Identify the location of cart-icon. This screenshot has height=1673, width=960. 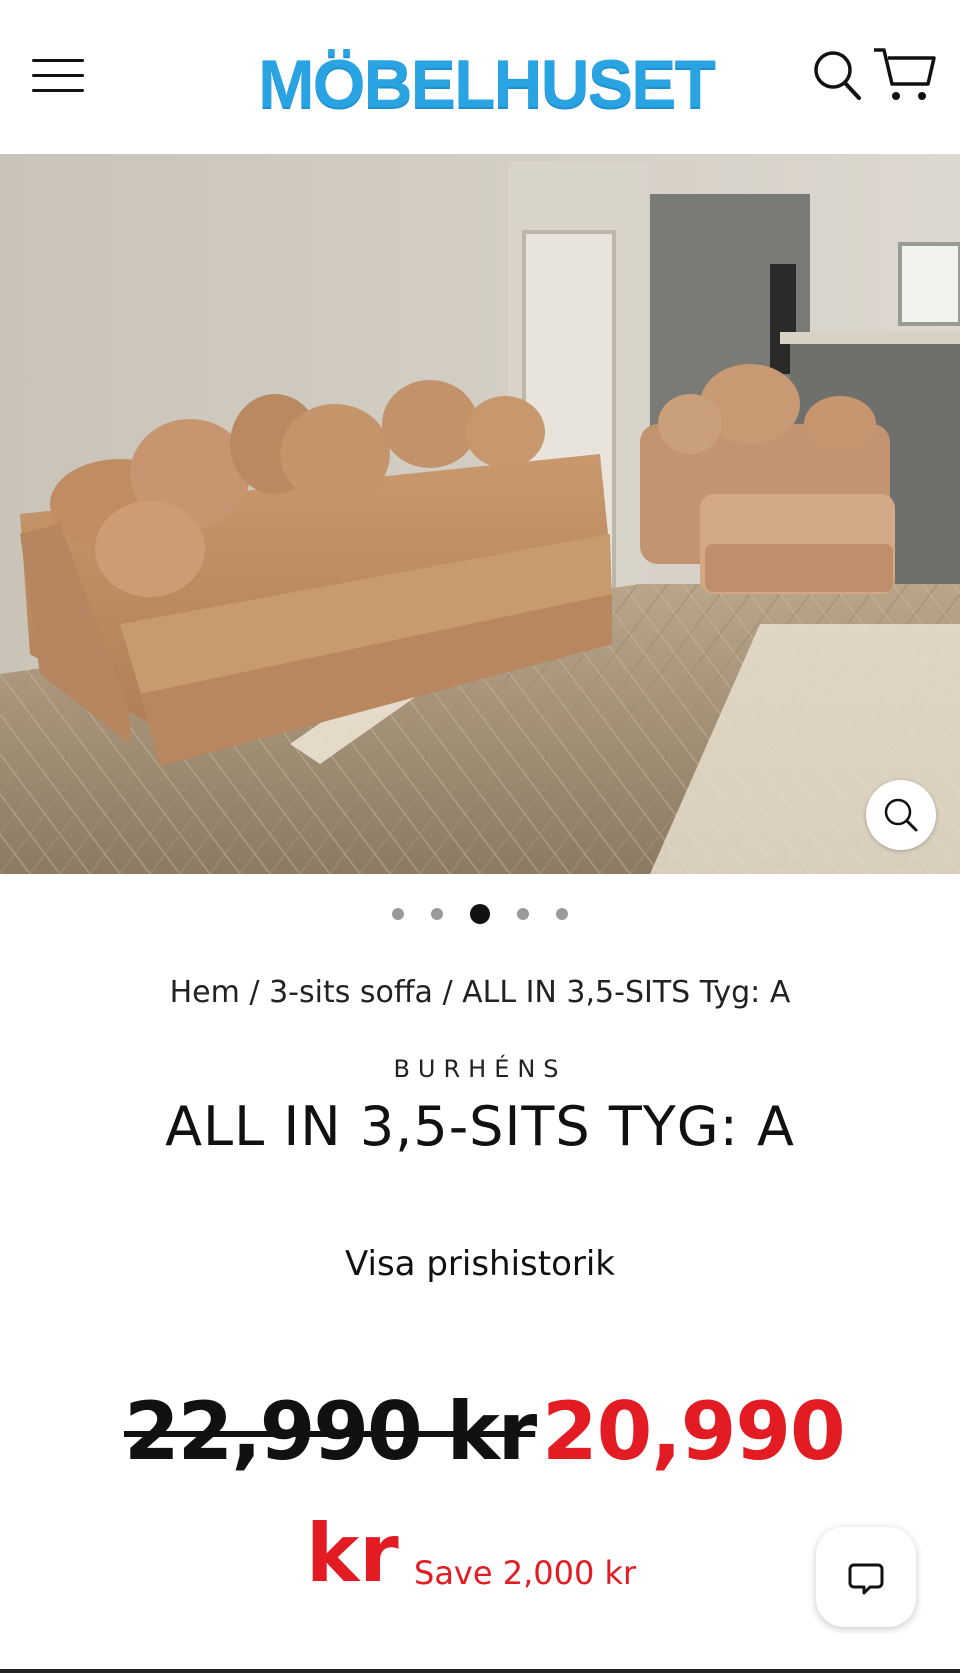
(904, 75).